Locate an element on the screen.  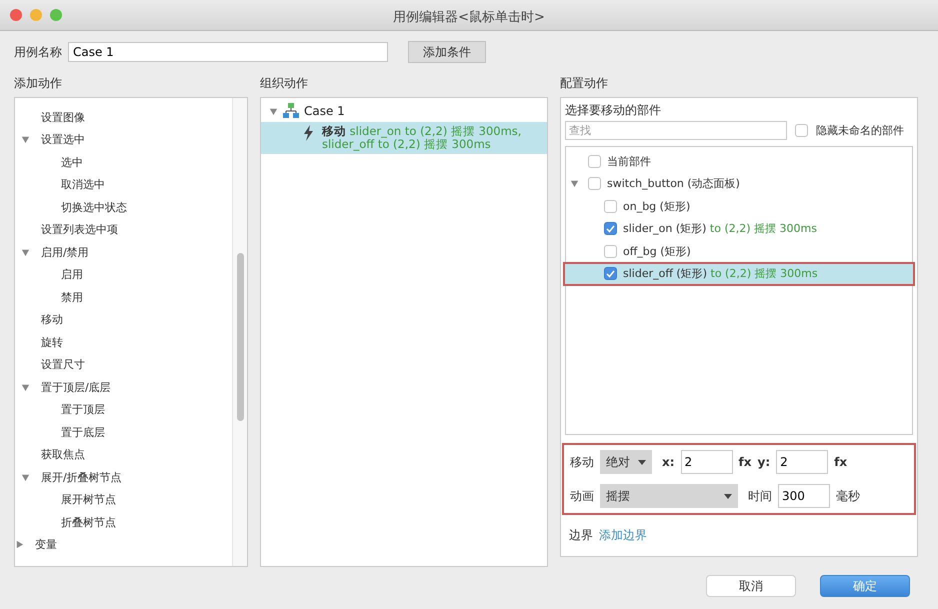
widget-label: slider_off (矩形) to (2,2) 摇摆 300ms is located at coordinates (720, 274).